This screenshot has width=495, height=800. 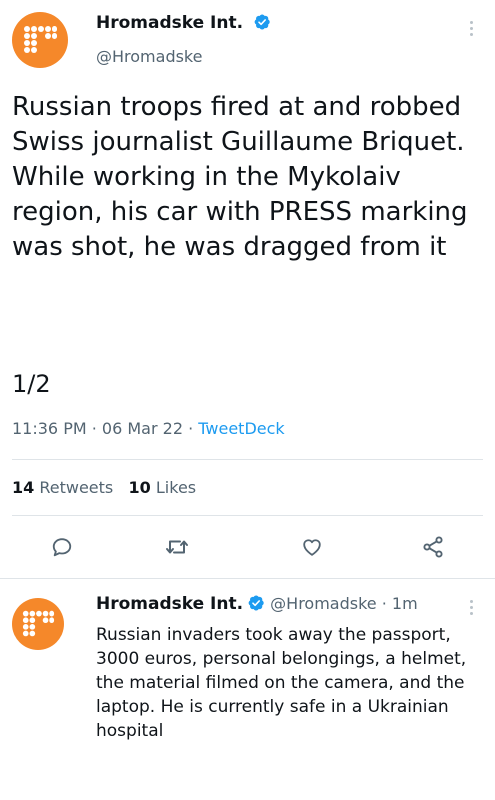 What do you see at coordinates (170, 23) in the screenshot?
I see `display-name-text: Hromadske Int.` at bounding box center [170, 23].